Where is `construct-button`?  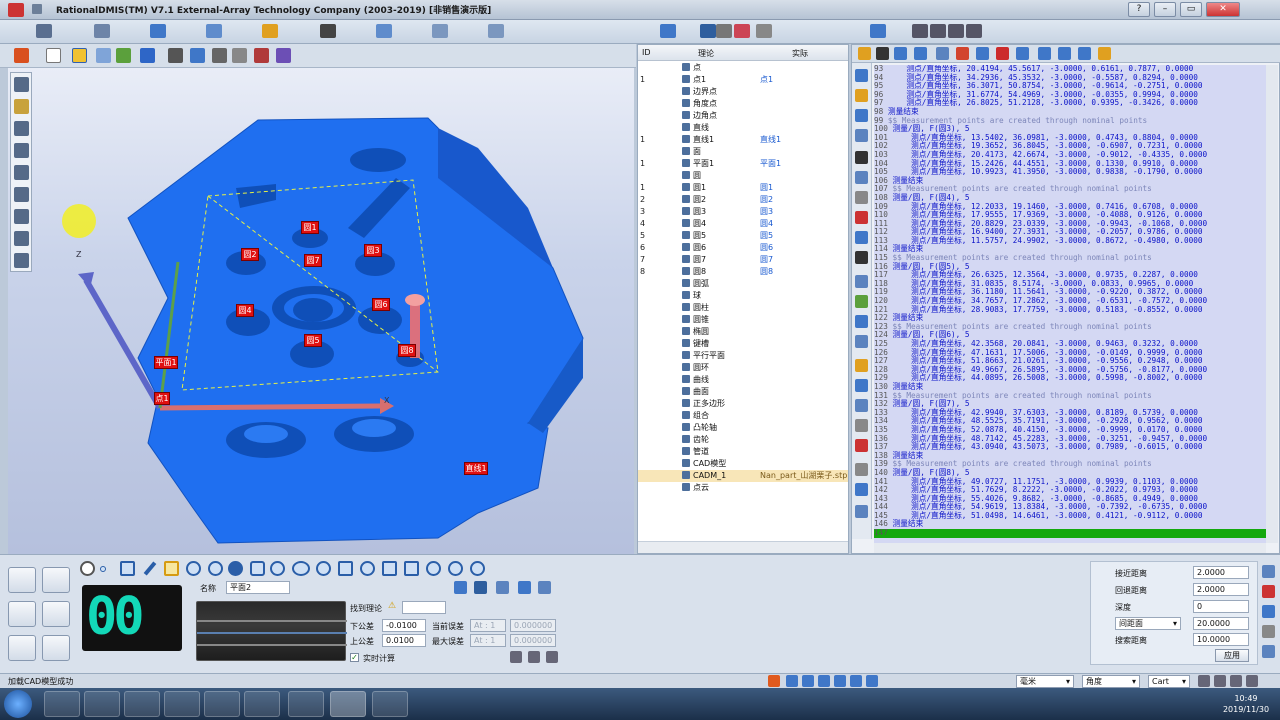
construct-button is located at coordinates (56, 580).